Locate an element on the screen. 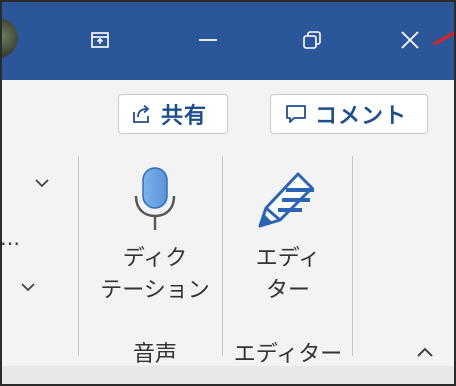  ribbon-display-options-button is located at coordinates (100, 40).